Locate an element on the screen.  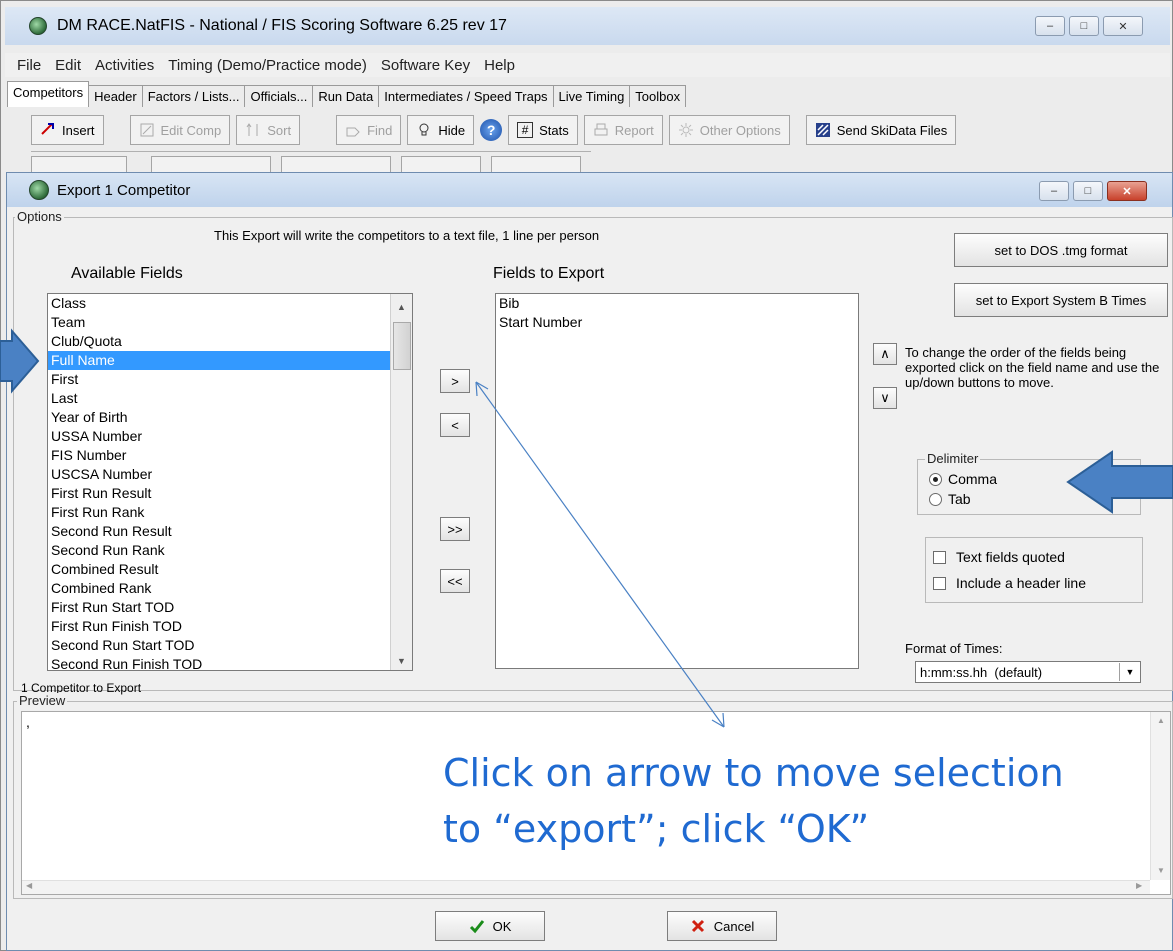
callout-connector-line is located at coordinates (600, 554).